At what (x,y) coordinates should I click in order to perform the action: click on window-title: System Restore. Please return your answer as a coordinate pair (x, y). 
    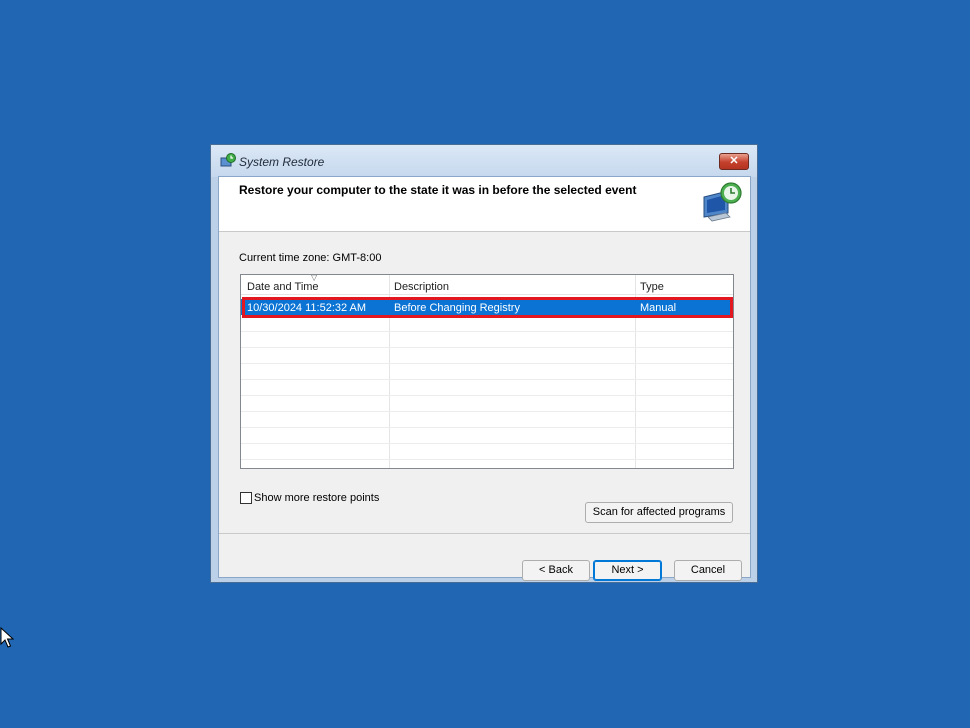
    Looking at the image, I should click on (282, 162).